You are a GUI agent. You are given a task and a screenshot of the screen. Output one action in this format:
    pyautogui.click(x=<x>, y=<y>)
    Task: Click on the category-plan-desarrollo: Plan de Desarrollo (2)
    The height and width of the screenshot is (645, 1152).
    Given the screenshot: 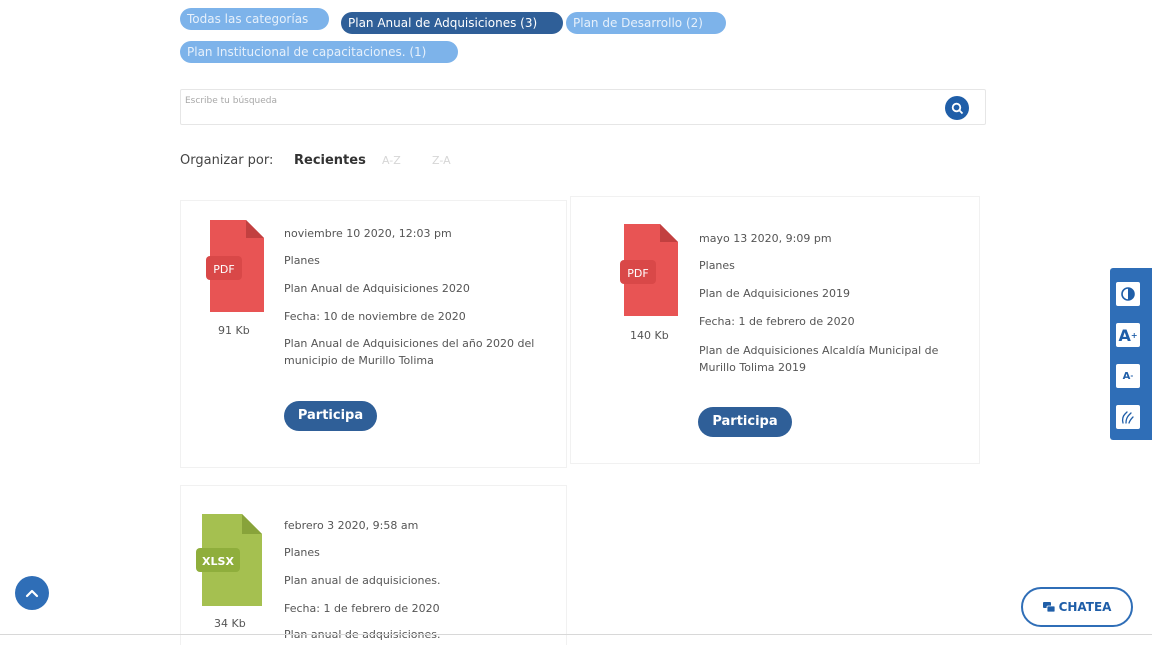 What is the action you would take?
    pyautogui.click(x=646, y=23)
    